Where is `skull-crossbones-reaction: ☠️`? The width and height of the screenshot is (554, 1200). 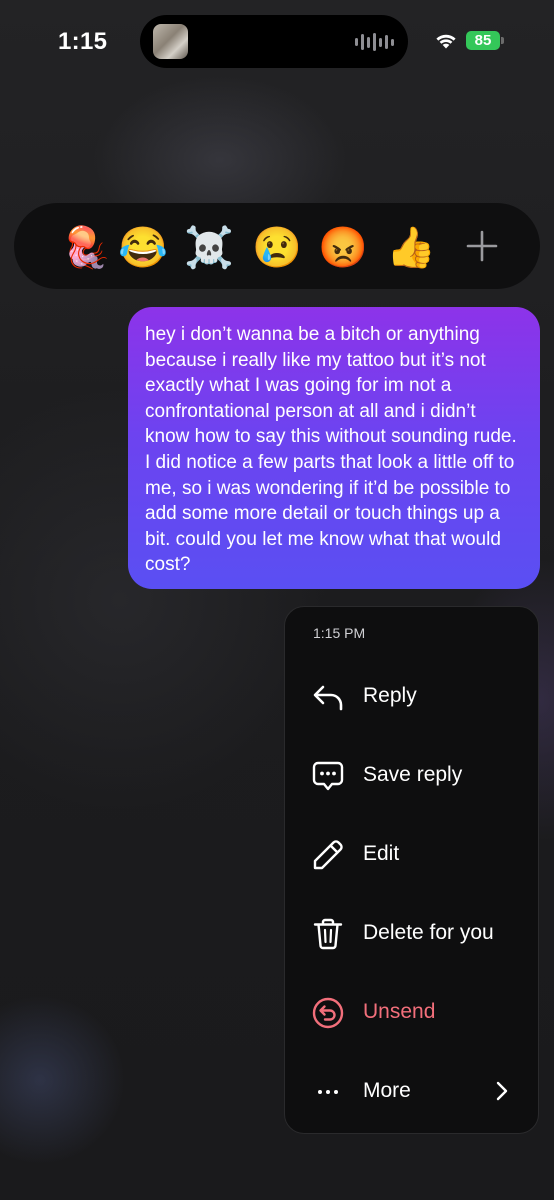
skull-crossbones-reaction: ☠️ is located at coordinates (209, 248).